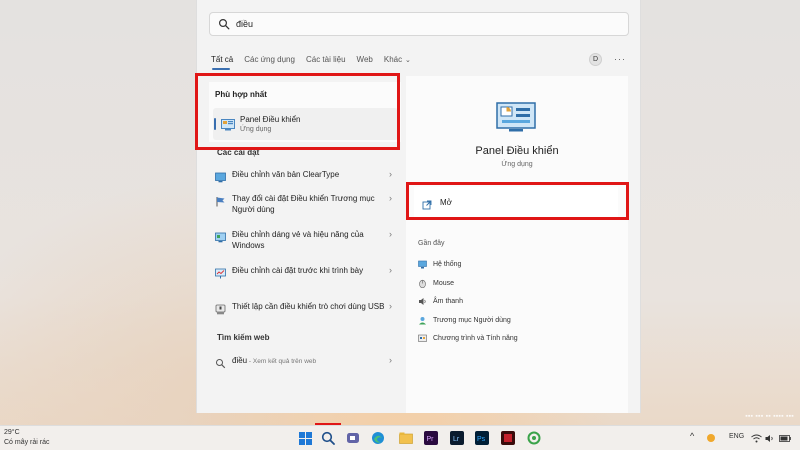  I want to click on show-hidden-icons-chevron-up-icon: ^, so click(692, 436).